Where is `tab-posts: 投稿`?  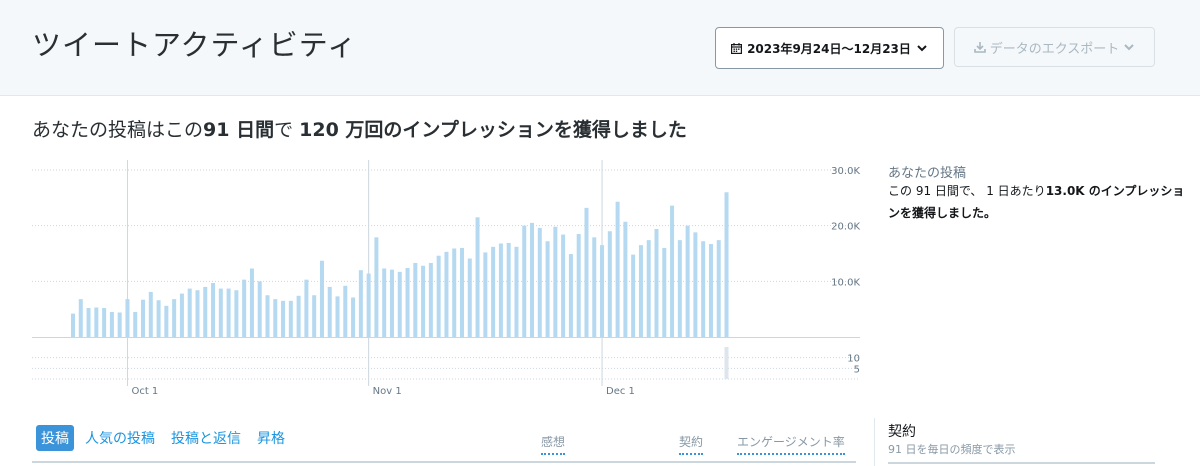
tab-posts: 投稿 is located at coordinates (55, 438).